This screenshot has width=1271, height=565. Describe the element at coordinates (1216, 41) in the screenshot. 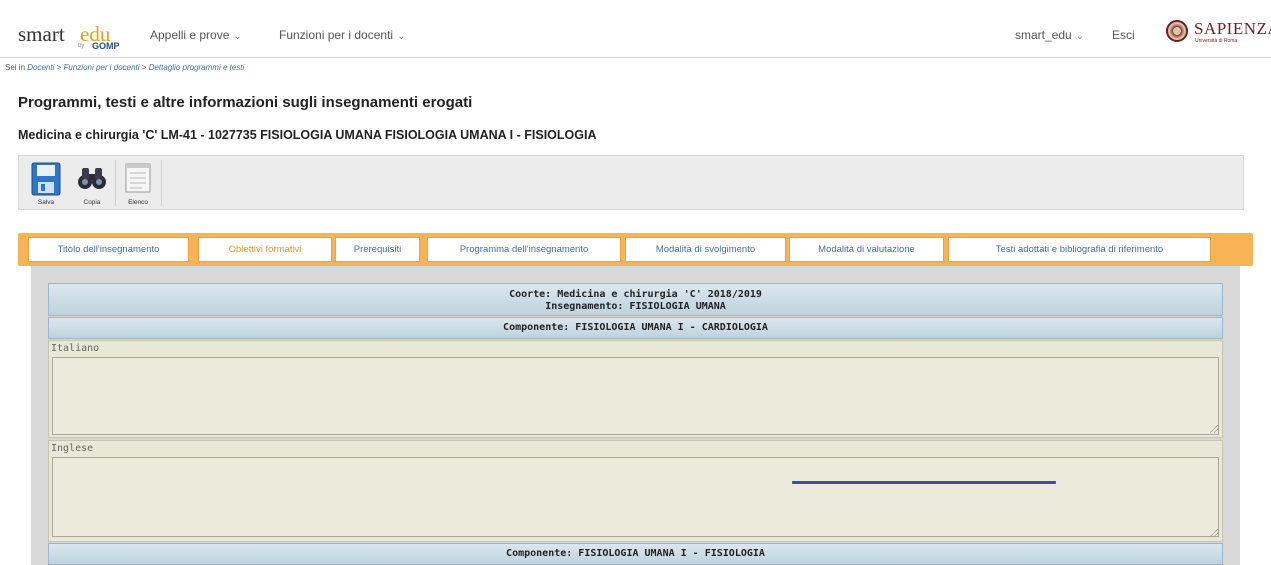

I see `sapienza-subtitle: Università di Roma` at that location.